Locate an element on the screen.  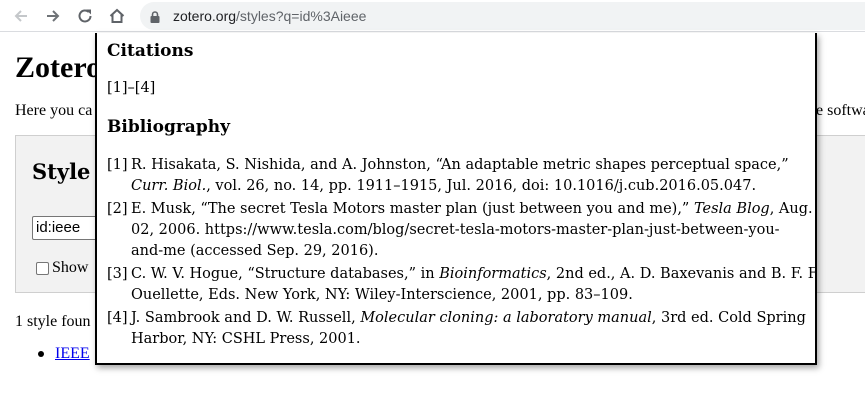
browser-toolbar: zotero.org/styles?q=id%3Aieee is located at coordinates (432, 16).